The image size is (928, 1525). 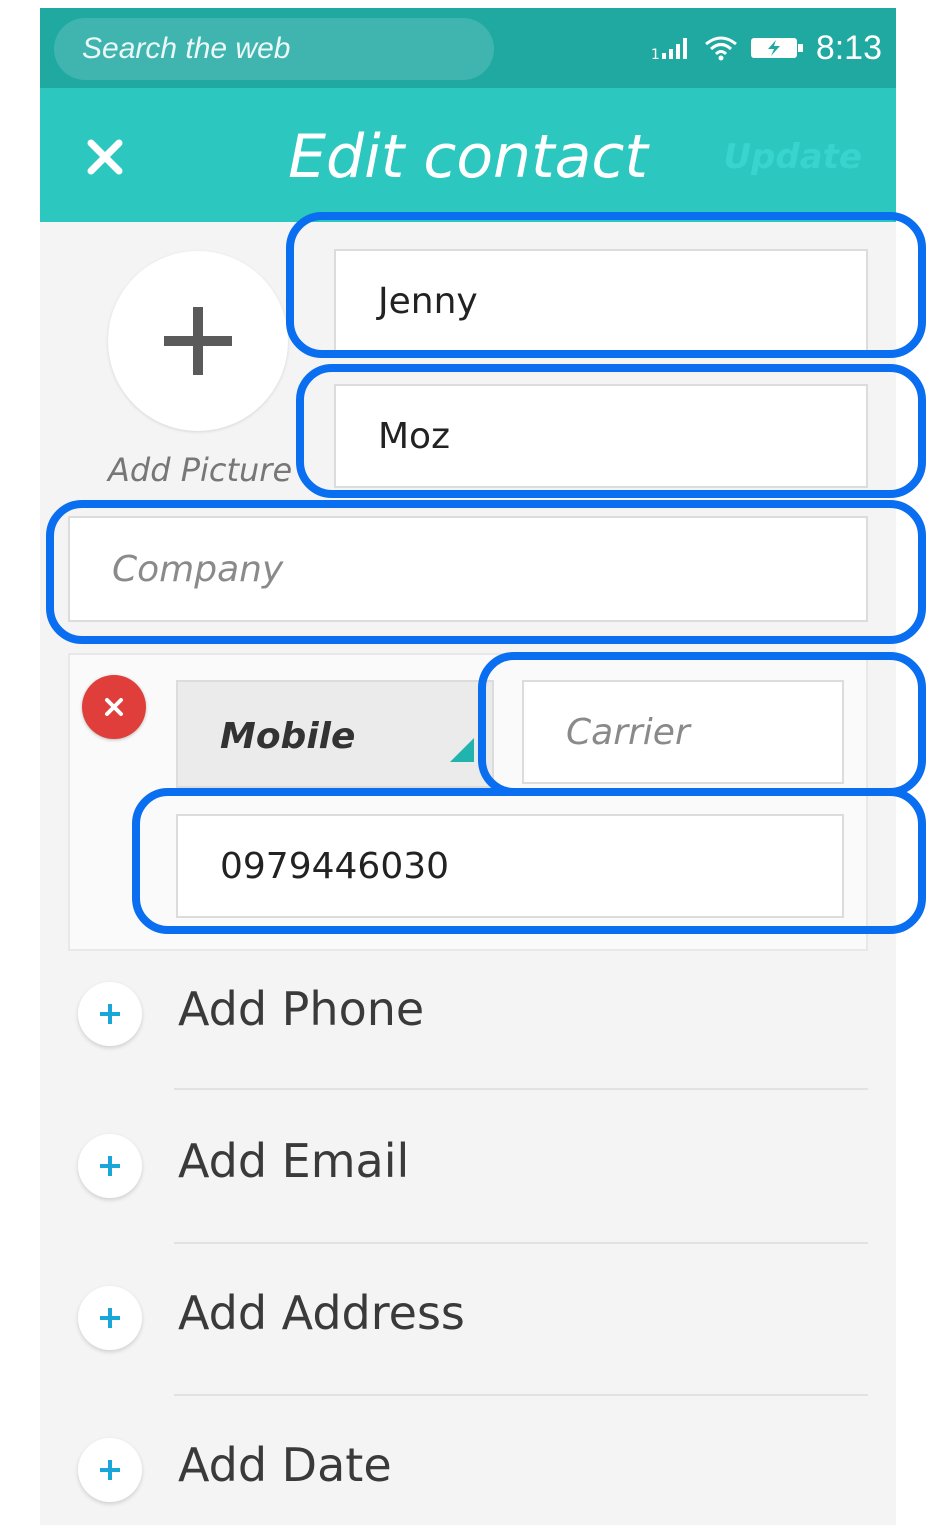 What do you see at coordinates (288, 736) in the screenshot?
I see `phone-type-value: Mobile` at bounding box center [288, 736].